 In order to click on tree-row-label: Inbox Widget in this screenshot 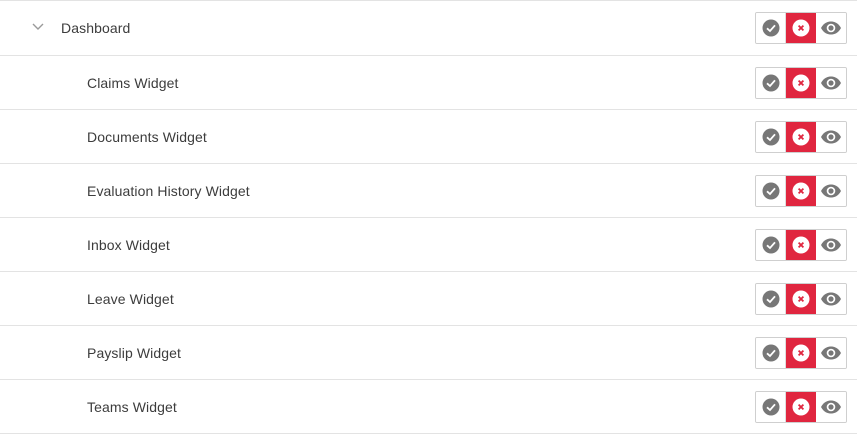, I will do `click(128, 244)`.